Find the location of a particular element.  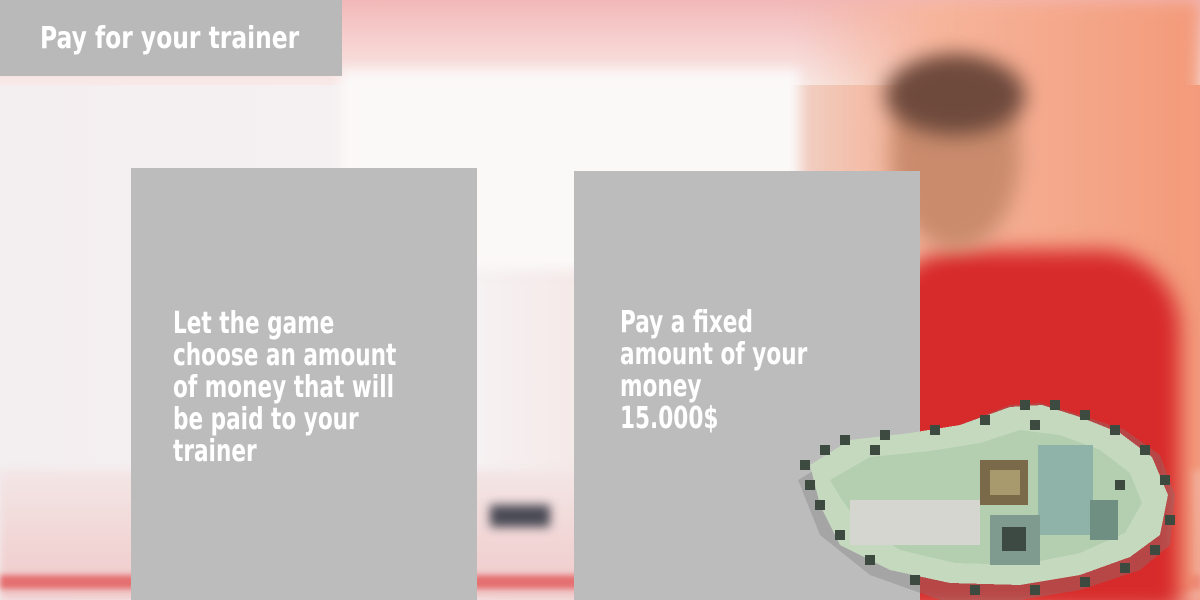

title-bar: Pay for your trainer is located at coordinates (171, 38).